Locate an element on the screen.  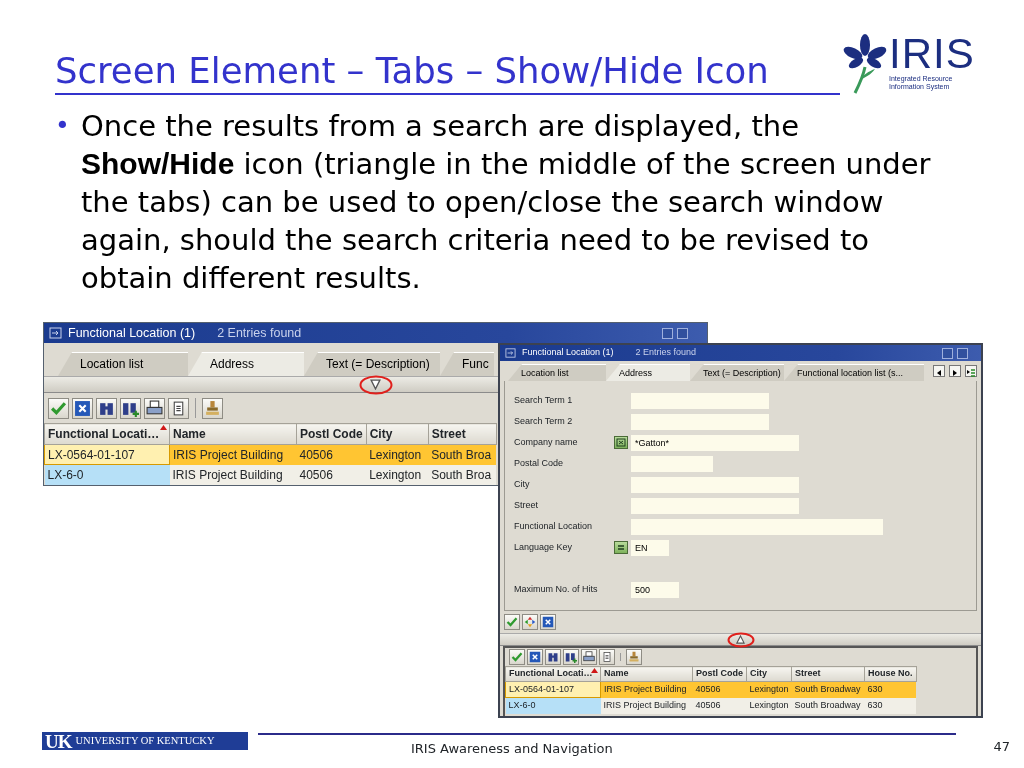
status-text: 2 Entries found is located at coordinates (259, 333).